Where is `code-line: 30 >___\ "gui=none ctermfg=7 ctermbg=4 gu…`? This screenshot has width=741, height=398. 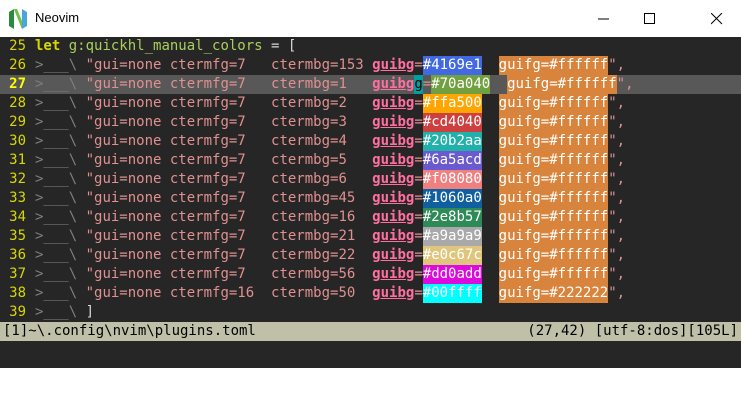
code-line: 30 >___\ "gui=none ctermfg=7 ctermbg=4 gu… is located at coordinates (312, 141).